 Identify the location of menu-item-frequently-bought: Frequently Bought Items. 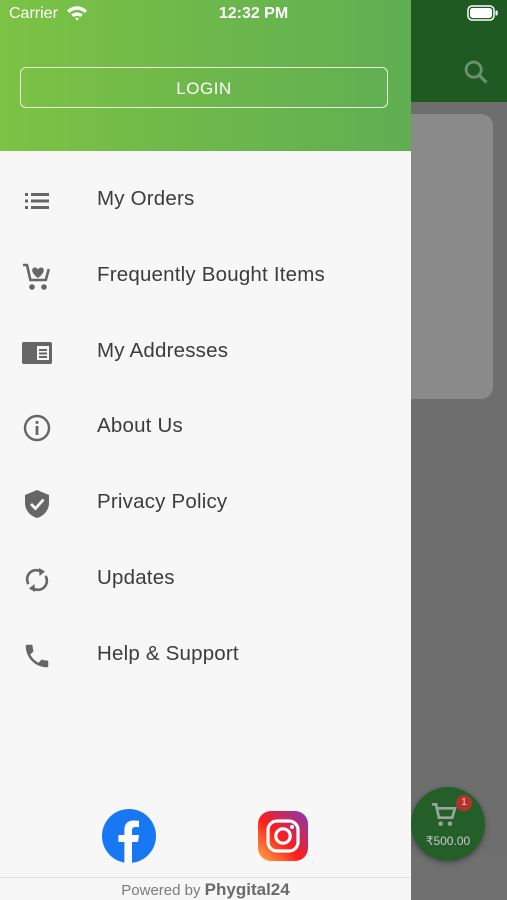
(205, 276).